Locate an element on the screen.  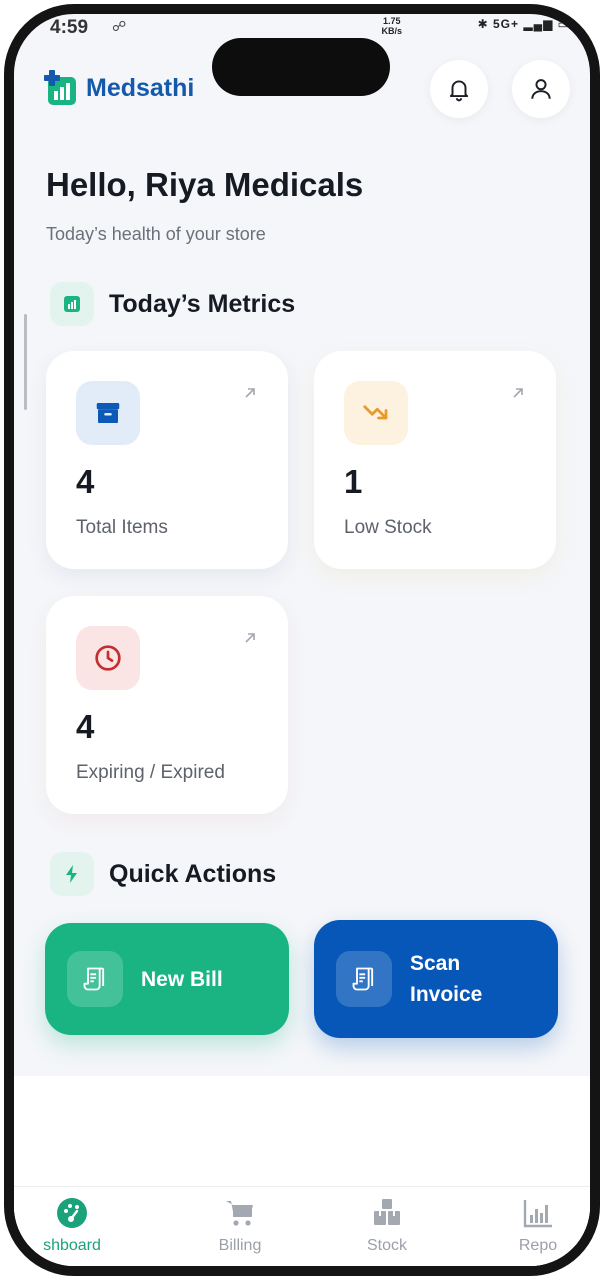
metric-card-low-stock: 1 Low Stock is located at coordinates (435, 460).